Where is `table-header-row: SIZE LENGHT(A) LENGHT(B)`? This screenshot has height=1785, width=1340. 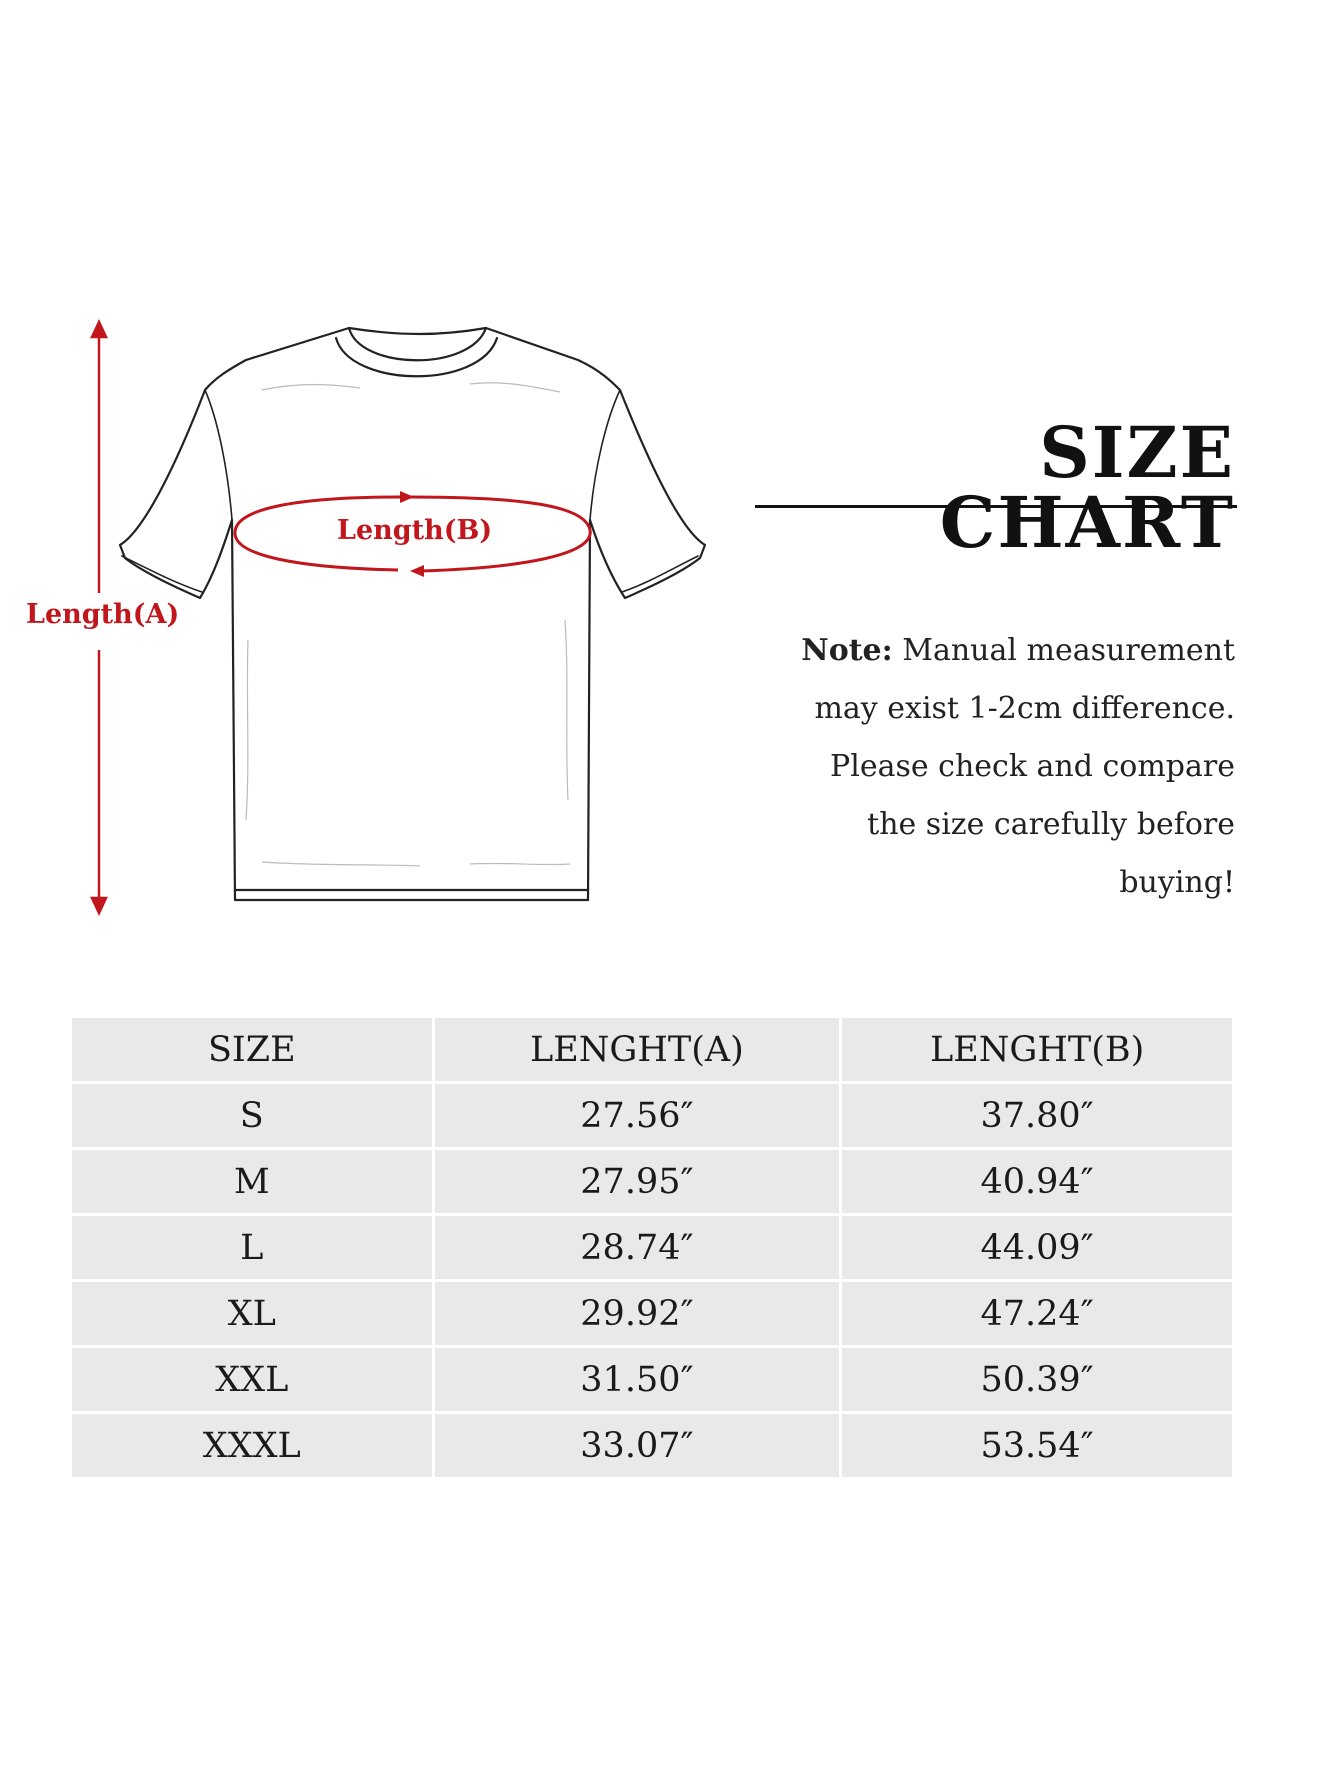 table-header-row: SIZE LENGHT(A) LENGHT(B) is located at coordinates (652, 1051).